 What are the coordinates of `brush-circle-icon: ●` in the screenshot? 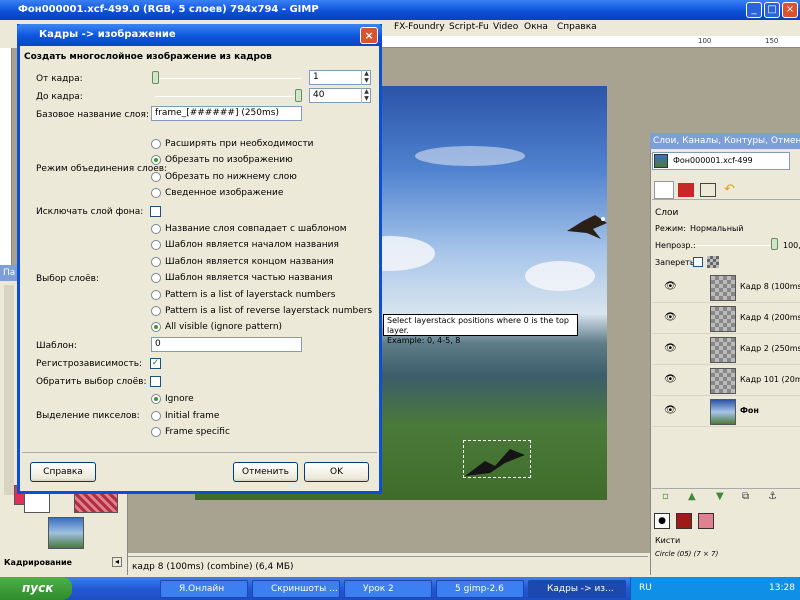 It's located at (662, 521).